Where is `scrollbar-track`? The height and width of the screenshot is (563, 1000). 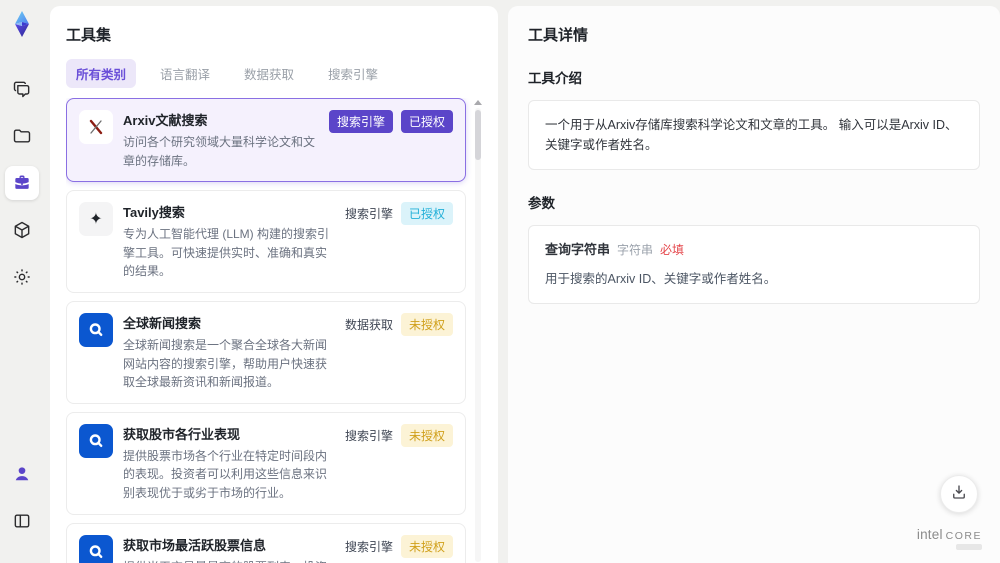 scrollbar-track is located at coordinates (478, 335).